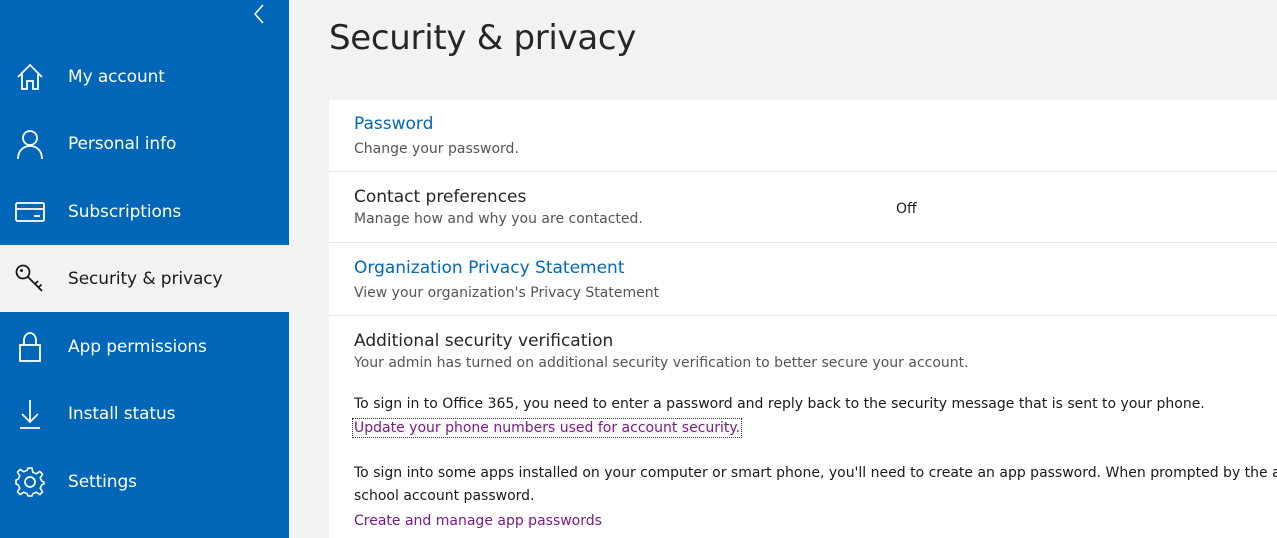 The image size is (1277, 538). I want to click on home-icon, so click(30, 77).